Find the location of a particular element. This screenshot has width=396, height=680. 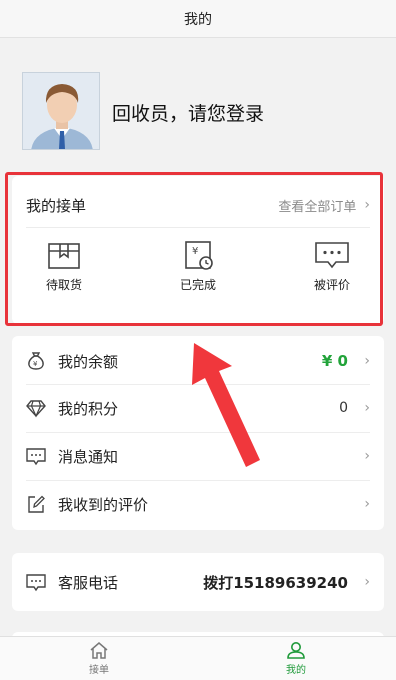

chat-icon is located at coordinates (36, 583).